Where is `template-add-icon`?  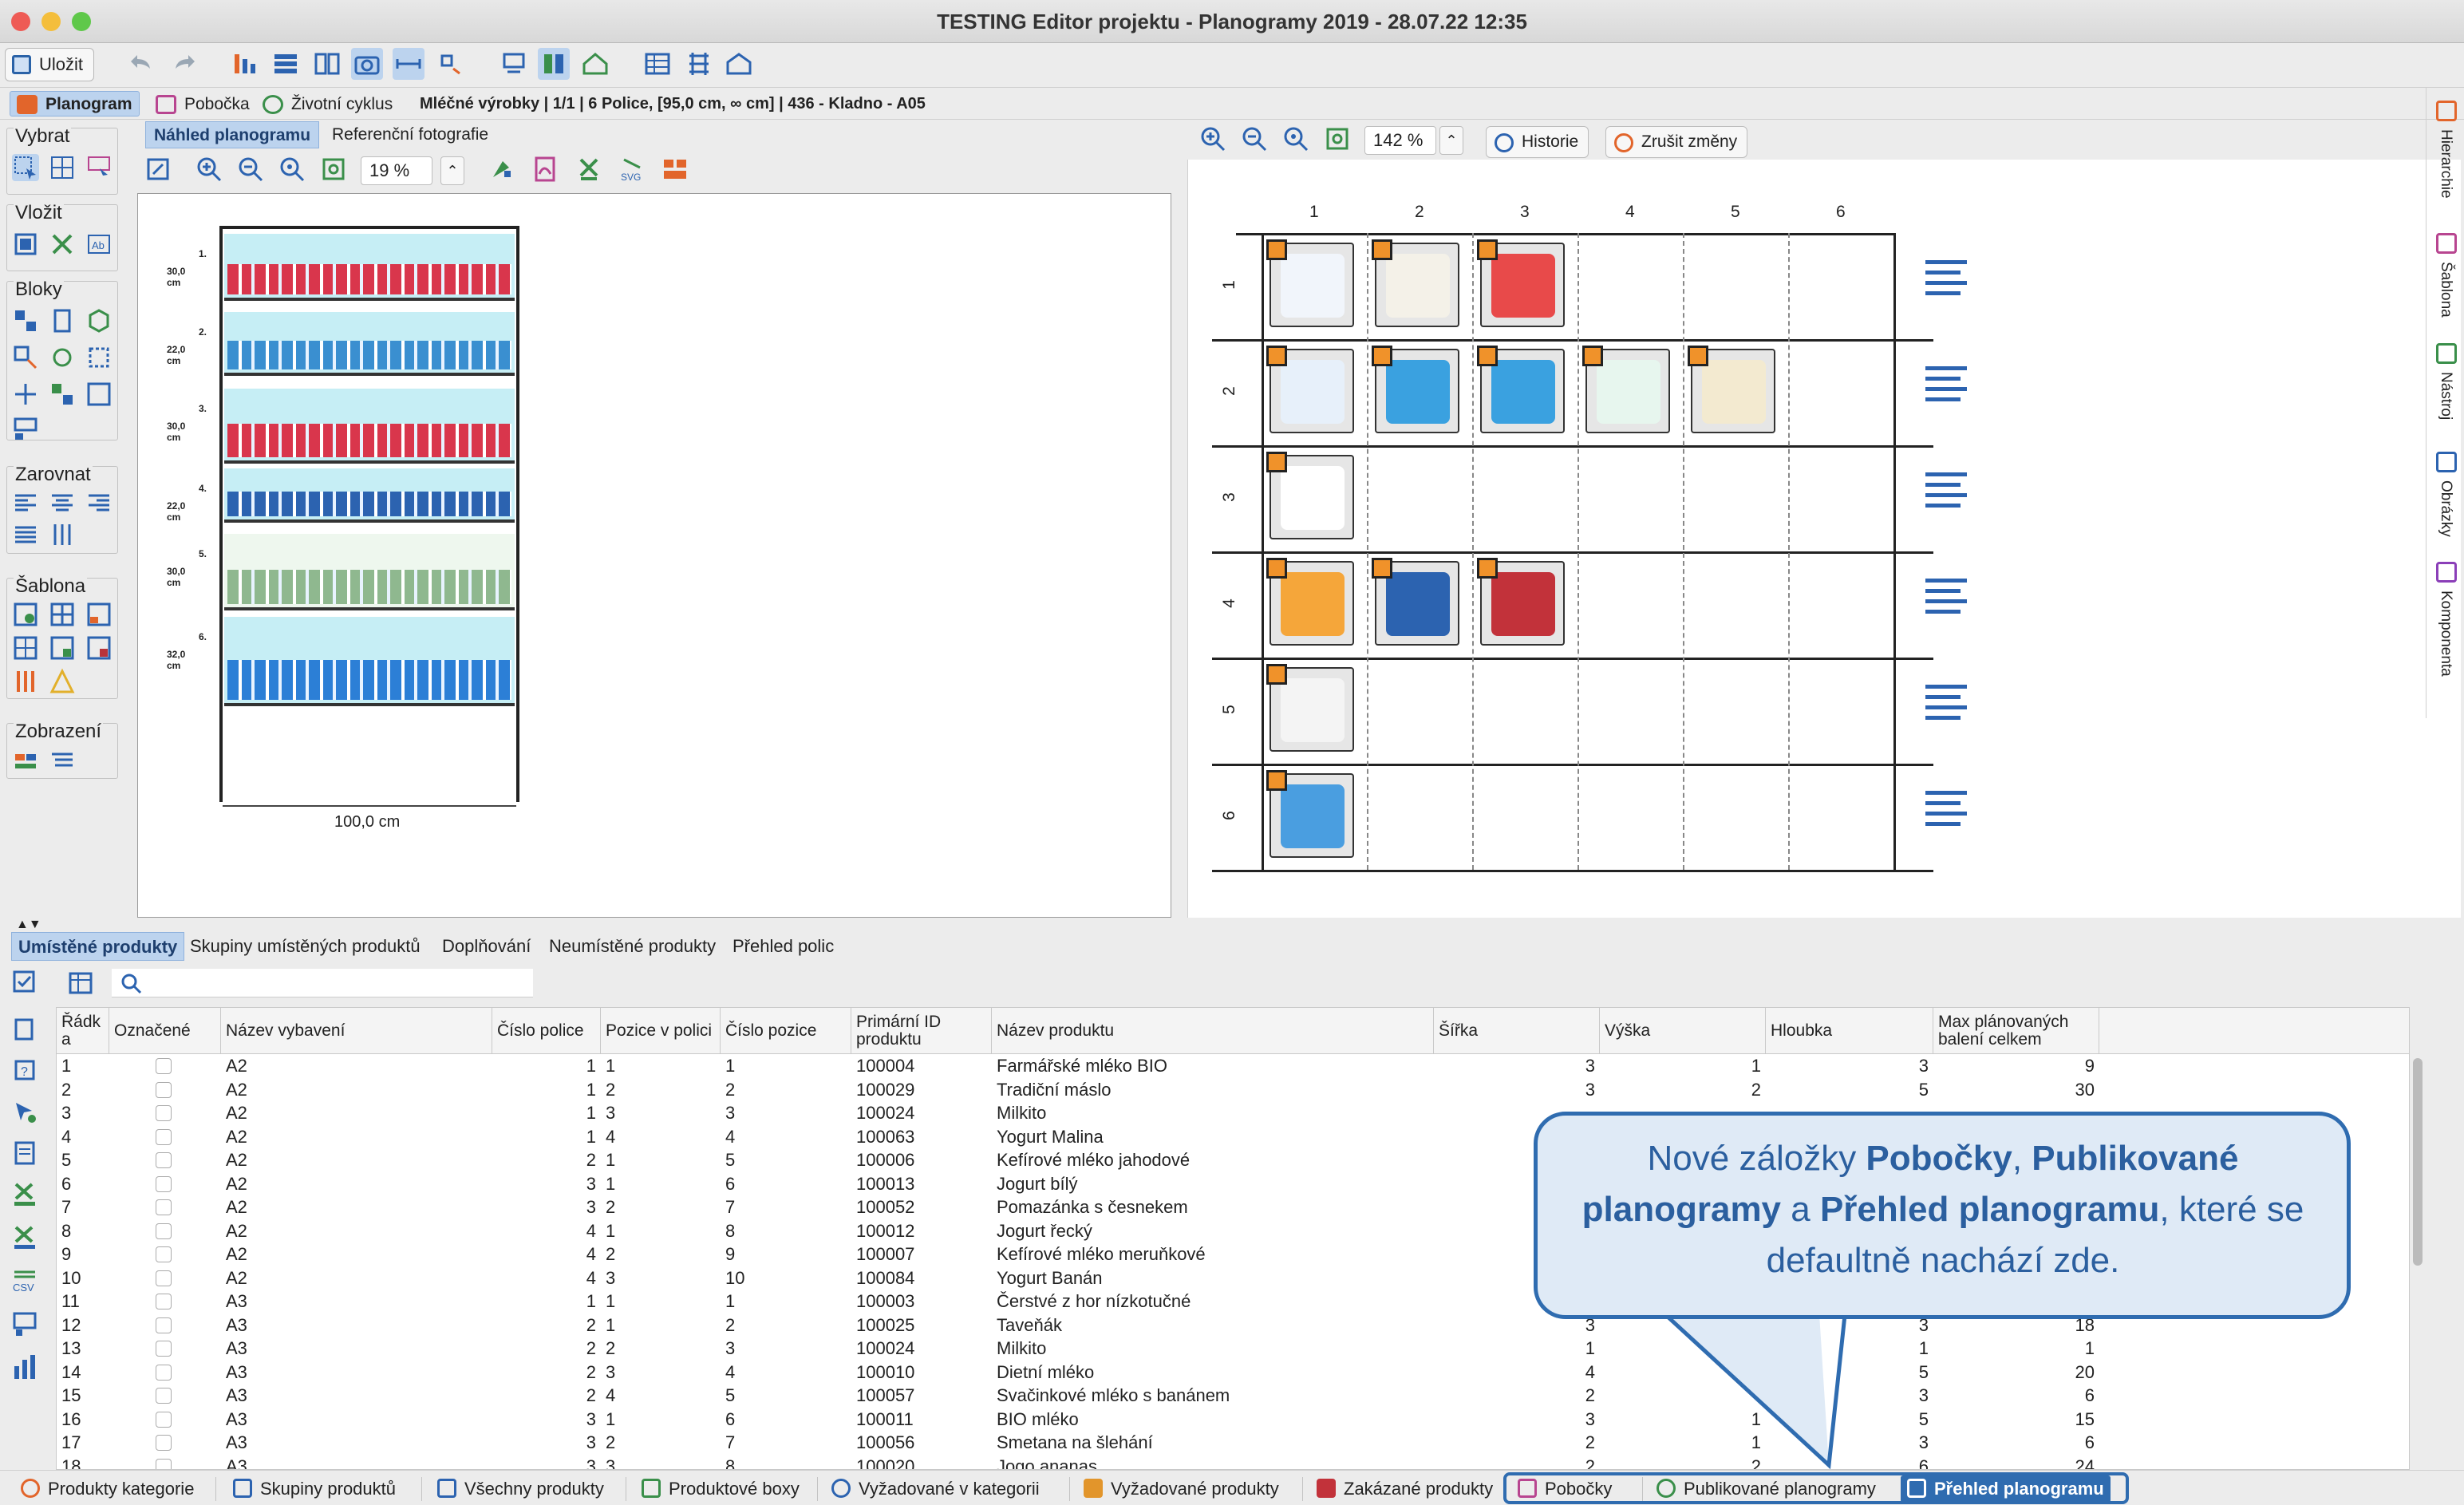
template-add-icon is located at coordinates (62, 648).